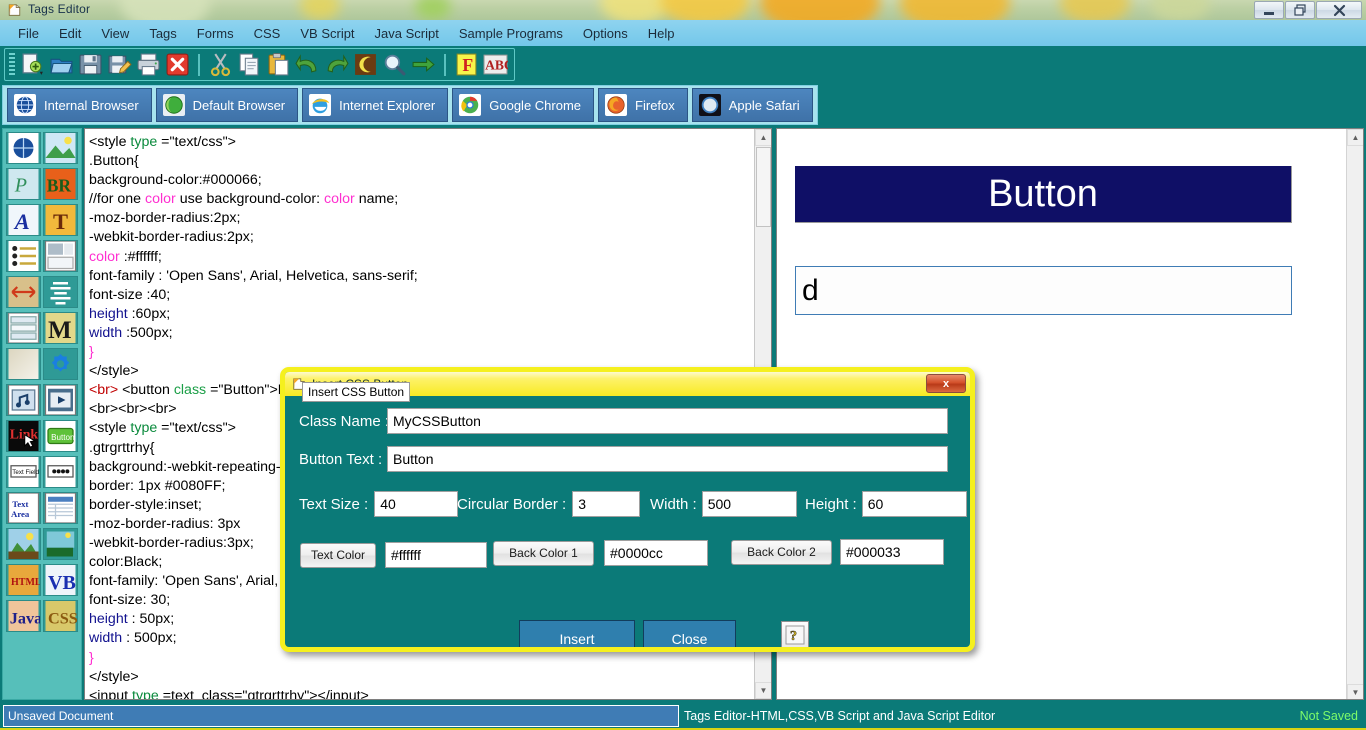 Image resolution: width=1366 pixels, height=730 pixels. I want to click on internet-explorer-icon, so click(320, 105).